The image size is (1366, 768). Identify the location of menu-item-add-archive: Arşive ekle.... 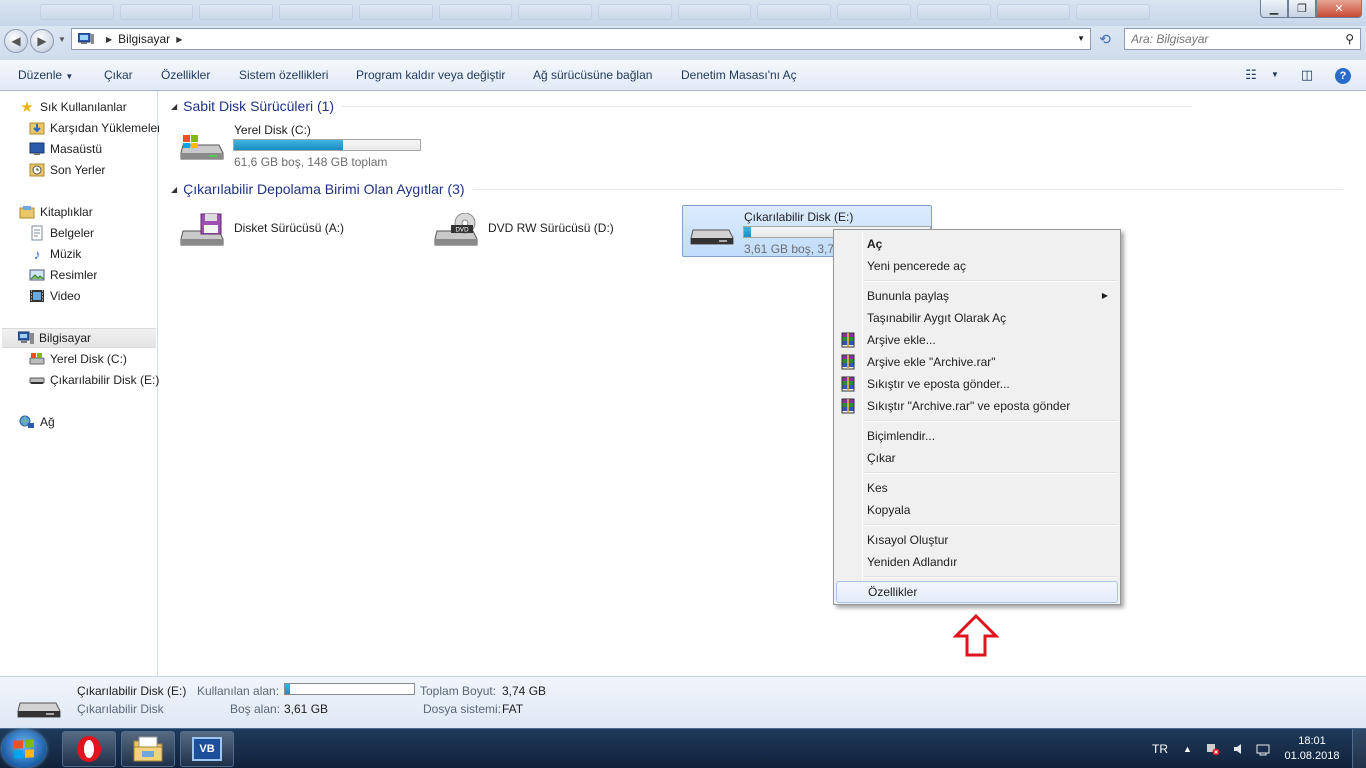
(977, 340).